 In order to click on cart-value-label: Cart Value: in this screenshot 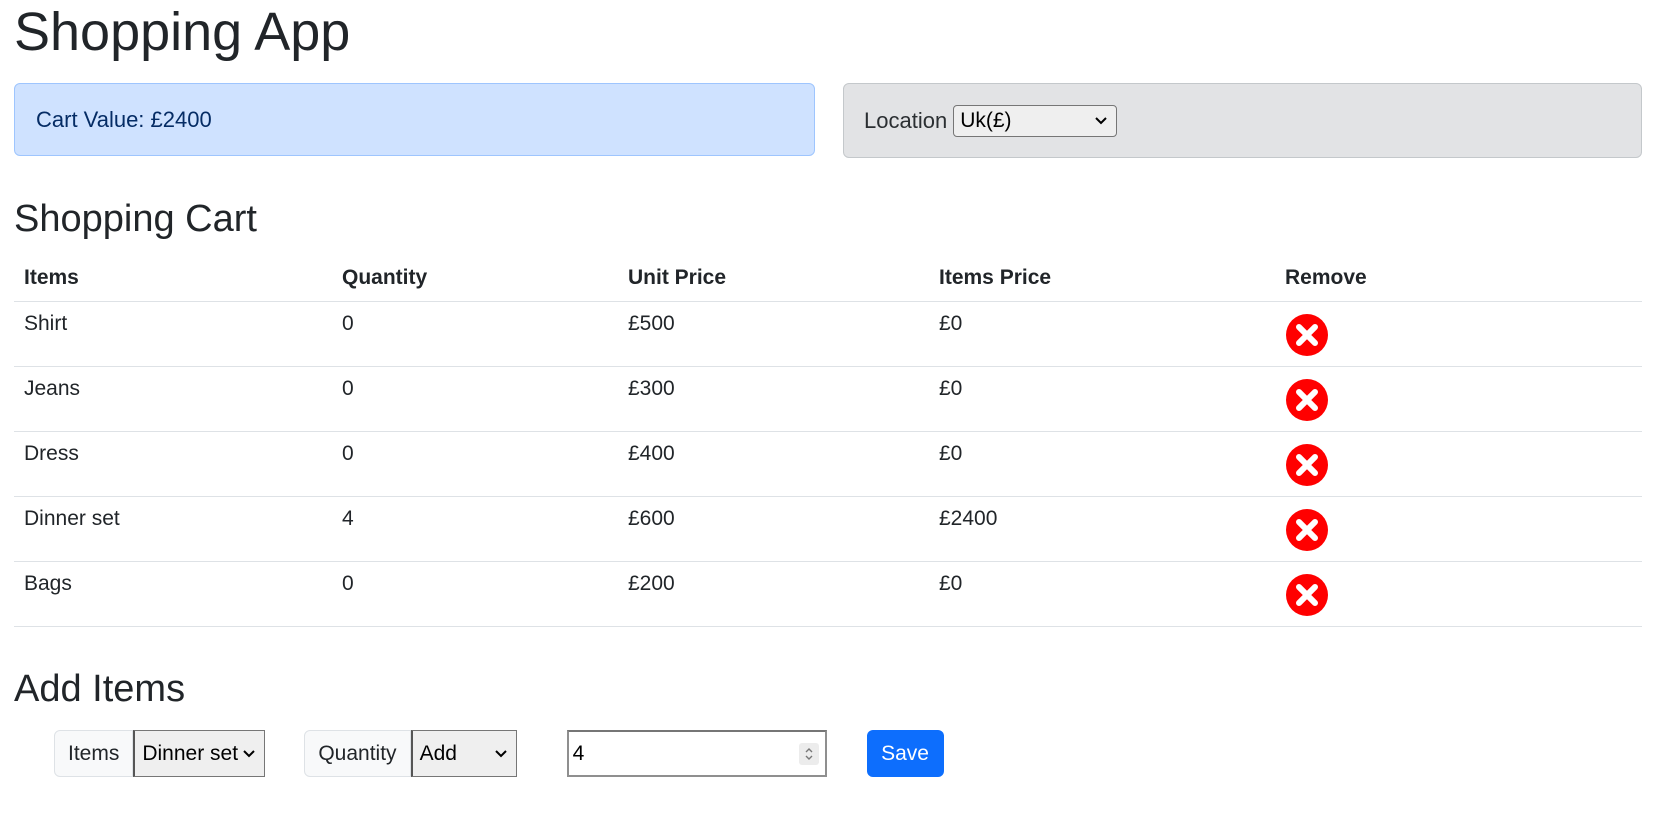, I will do `click(93, 119)`.